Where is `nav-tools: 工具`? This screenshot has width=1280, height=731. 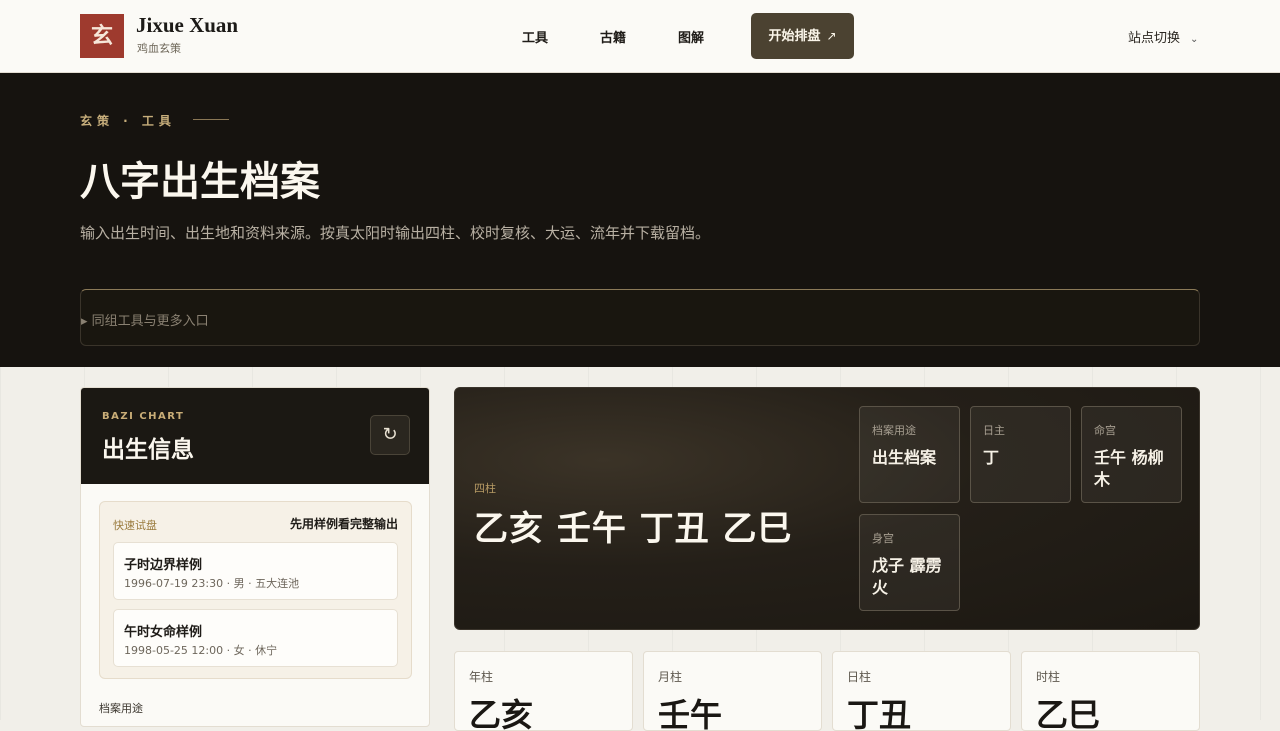
nav-tools: 工具 is located at coordinates (535, 36).